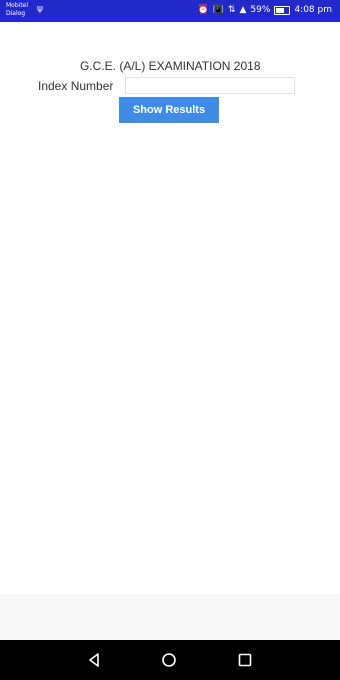 The width and height of the screenshot is (340, 680). What do you see at coordinates (210, 85) in the screenshot?
I see `index-number-input` at bounding box center [210, 85].